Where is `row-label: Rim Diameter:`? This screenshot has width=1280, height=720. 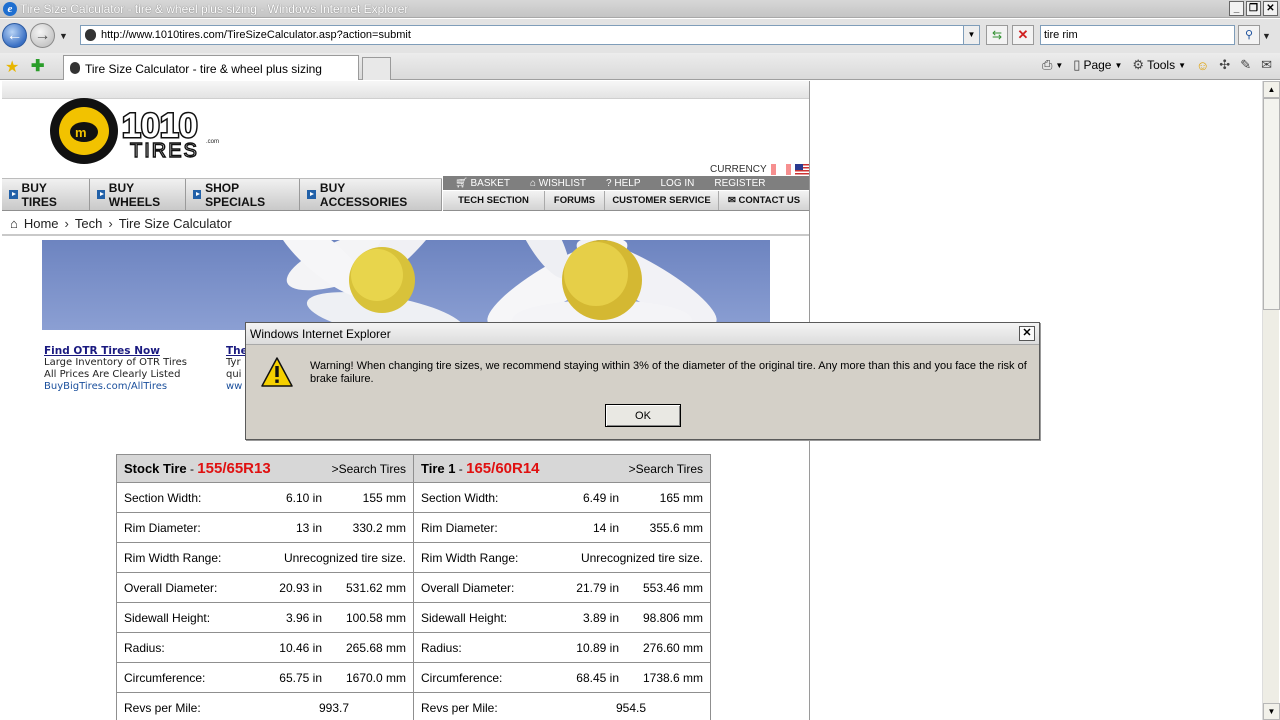 row-label: Rim Diameter: is located at coordinates (162, 527).